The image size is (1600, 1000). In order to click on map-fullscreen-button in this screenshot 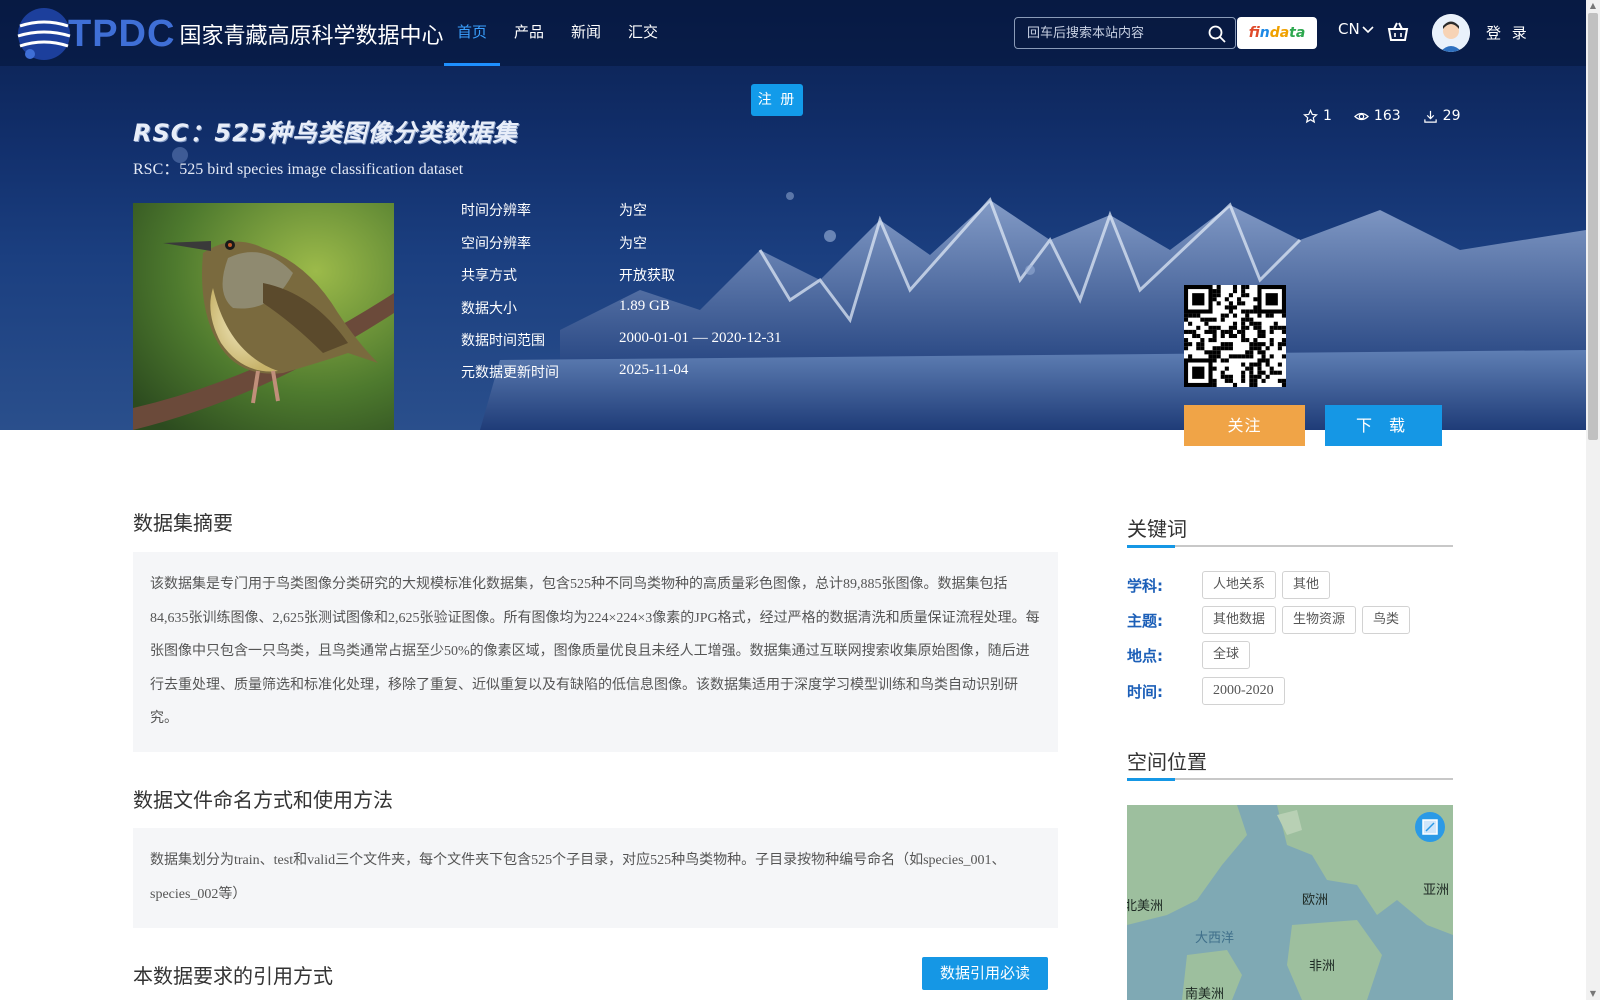, I will do `click(1430, 827)`.